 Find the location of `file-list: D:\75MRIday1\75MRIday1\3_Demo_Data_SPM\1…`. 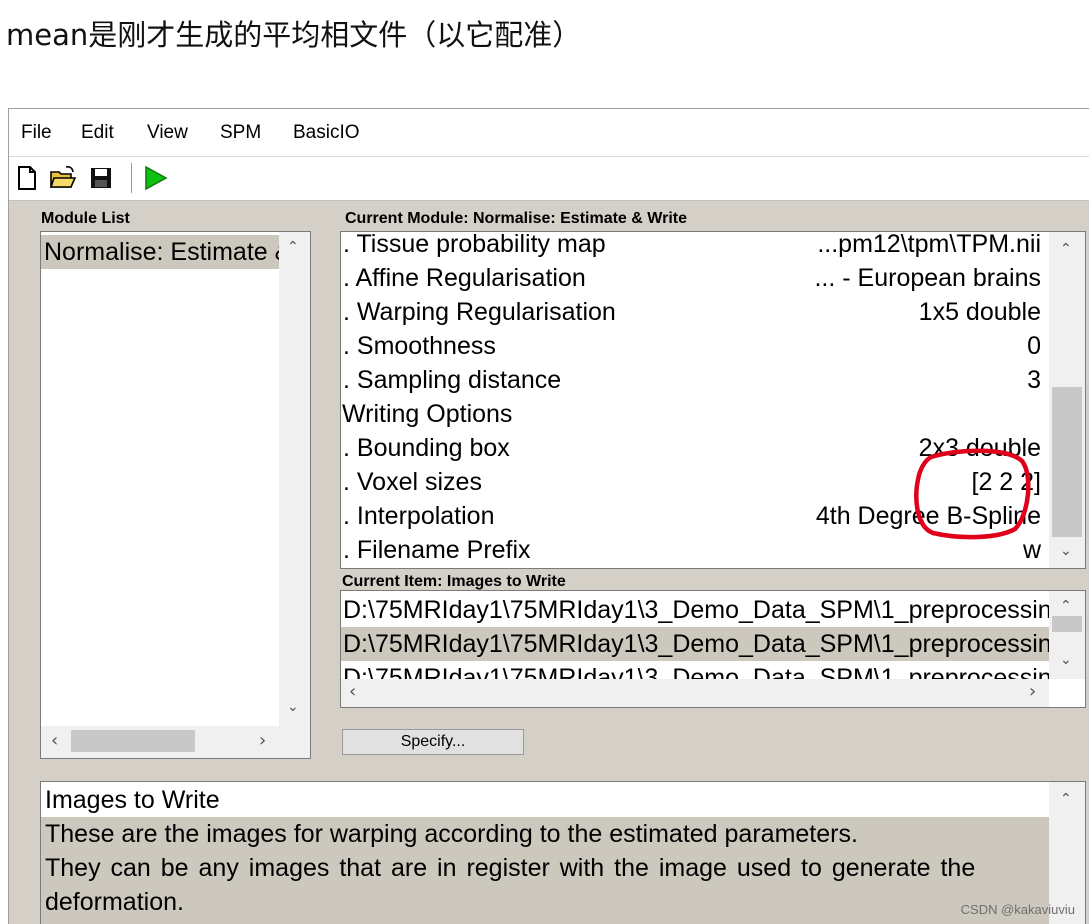

file-list: D:\75MRIday1\75MRIday1\3_Demo_Data_SPM\1… is located at coordinates (695, 635).